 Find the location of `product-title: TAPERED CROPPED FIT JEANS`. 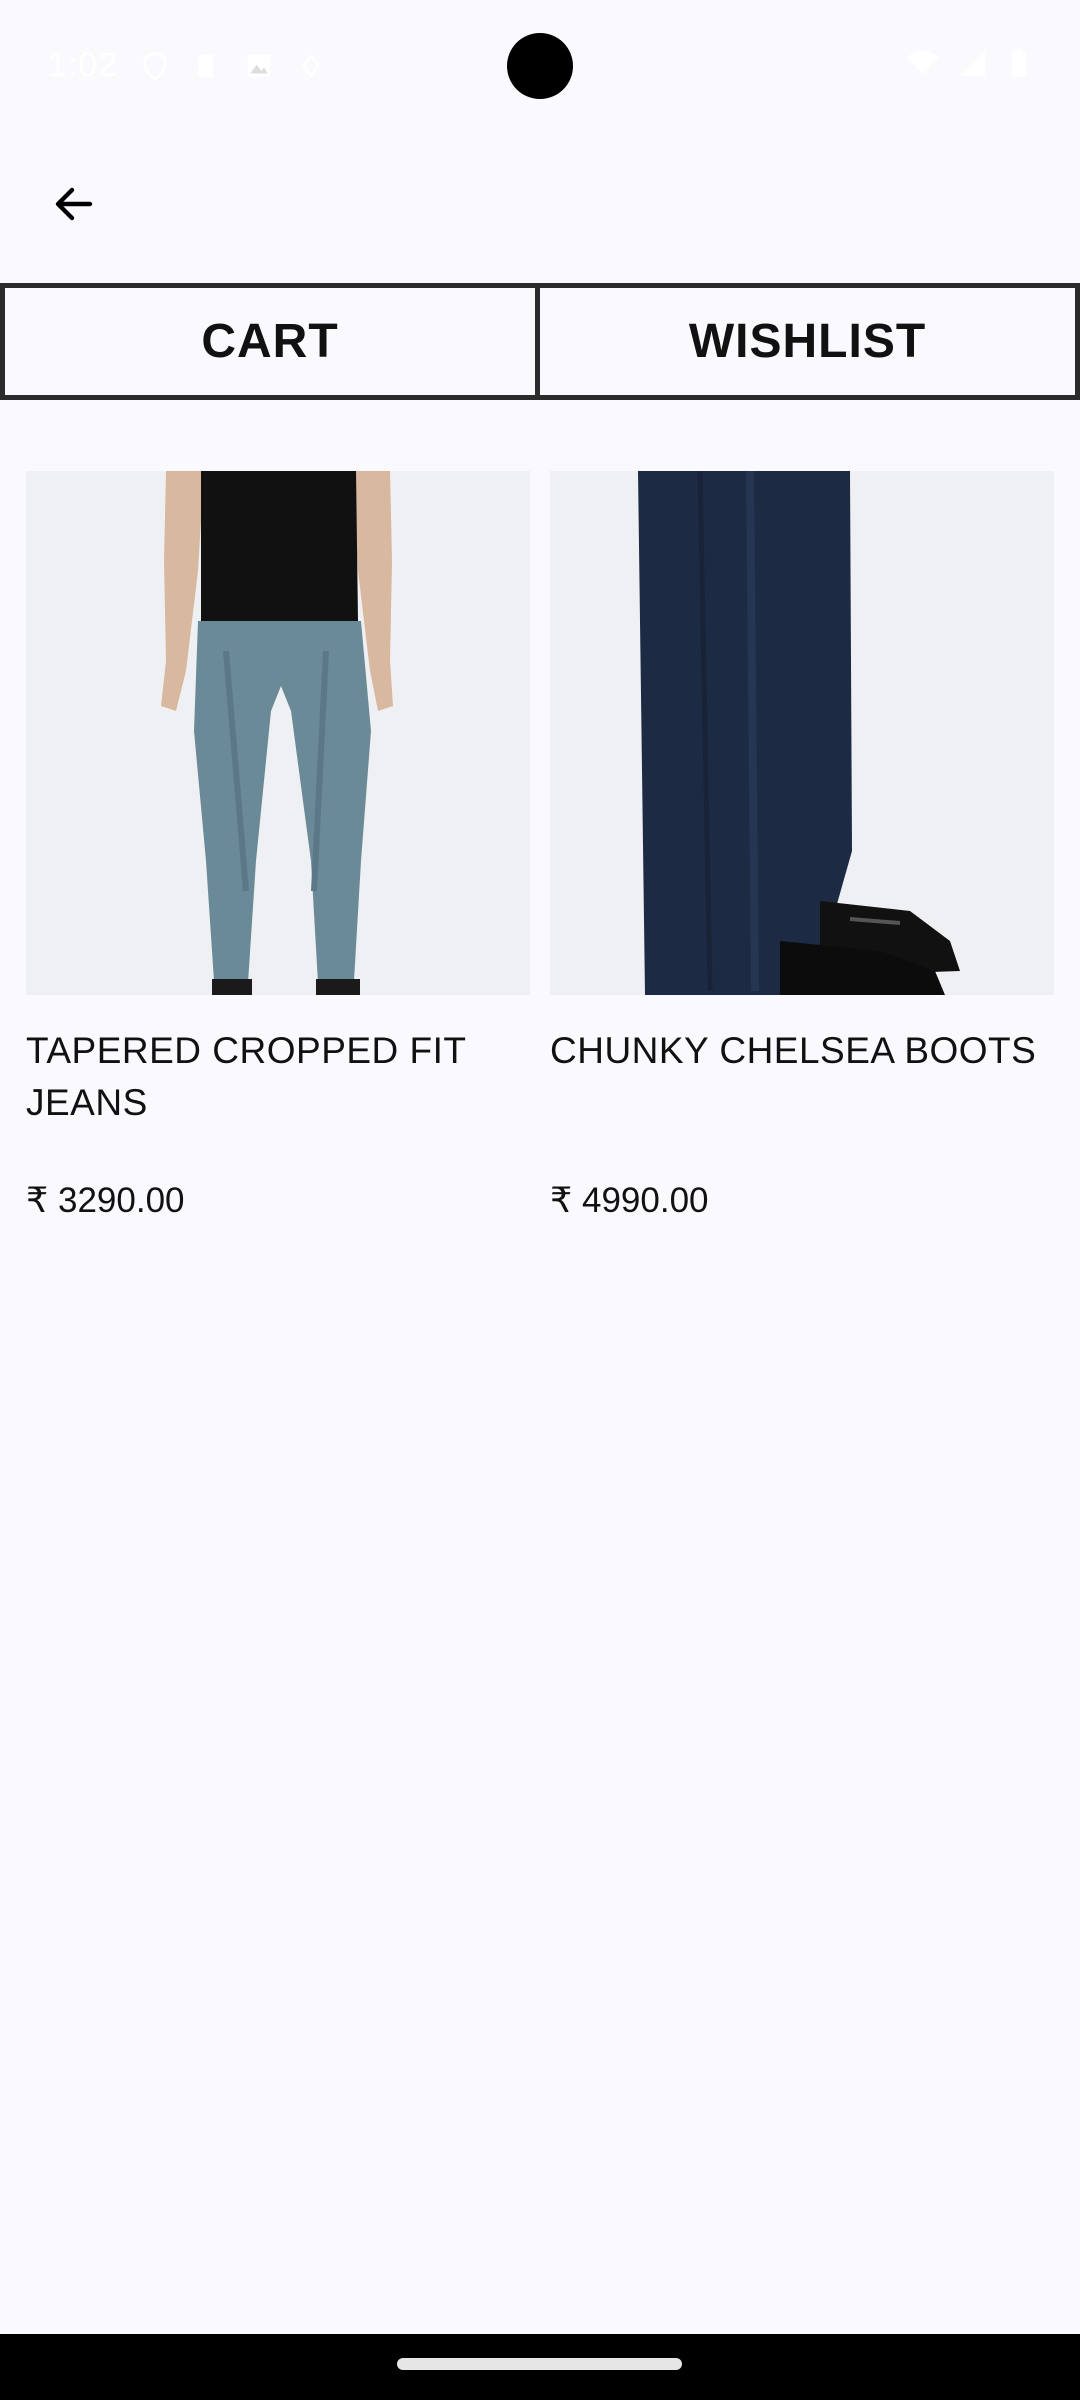

product-title: TAPERED CROPPED FIT JEANS is located at coordinates (246, 1076).